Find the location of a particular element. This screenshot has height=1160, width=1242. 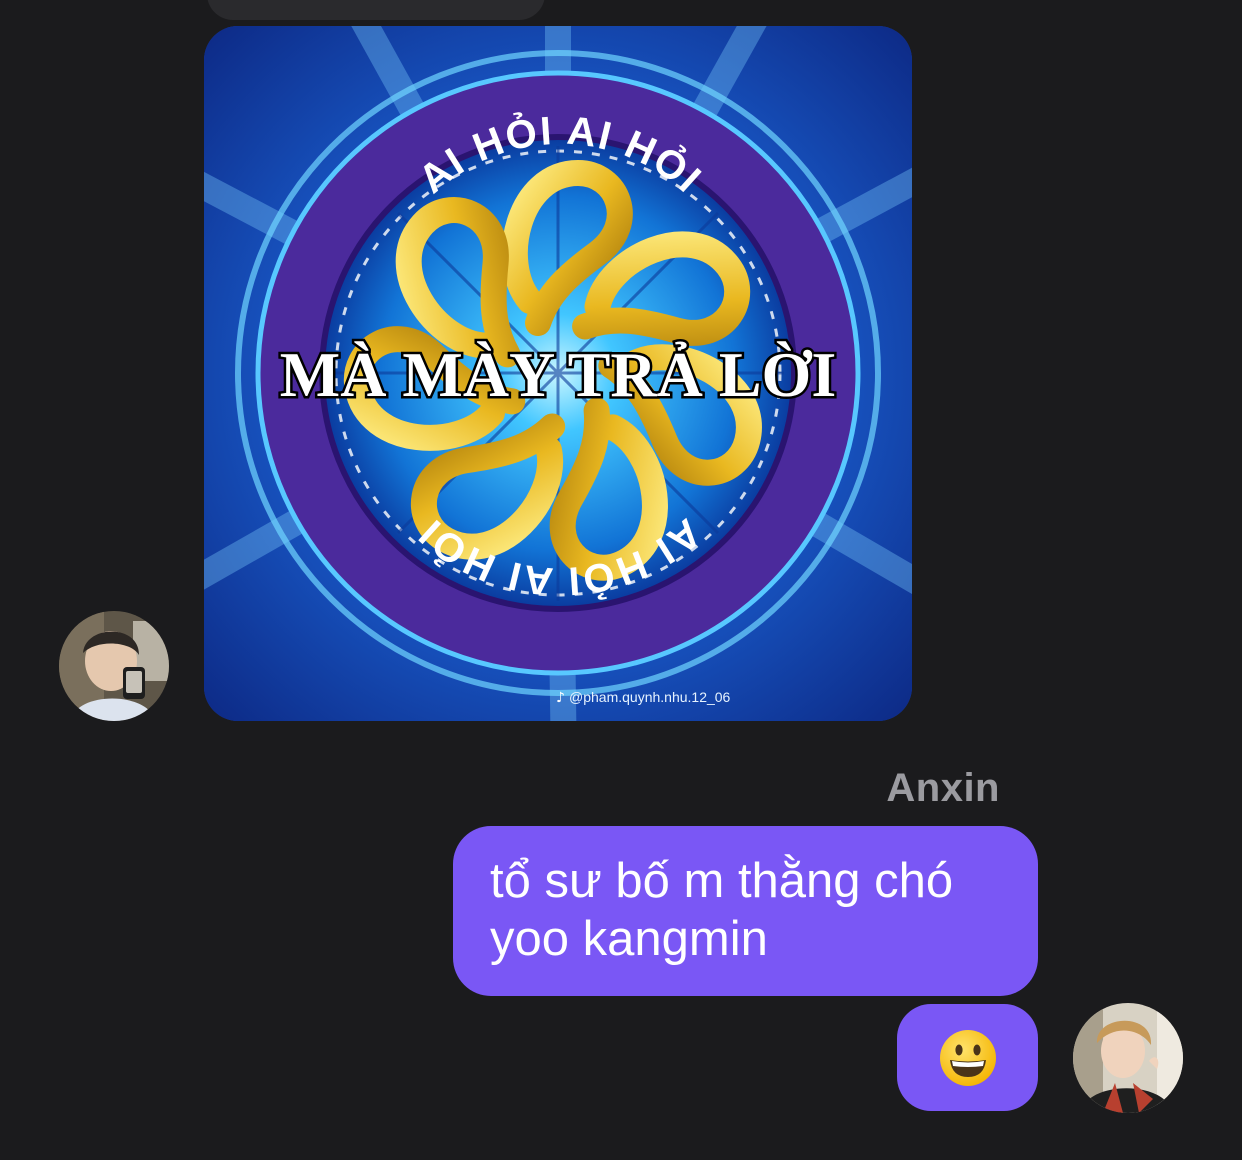

grinning-face-emoji-icon is located at coordinates (967, 1057).